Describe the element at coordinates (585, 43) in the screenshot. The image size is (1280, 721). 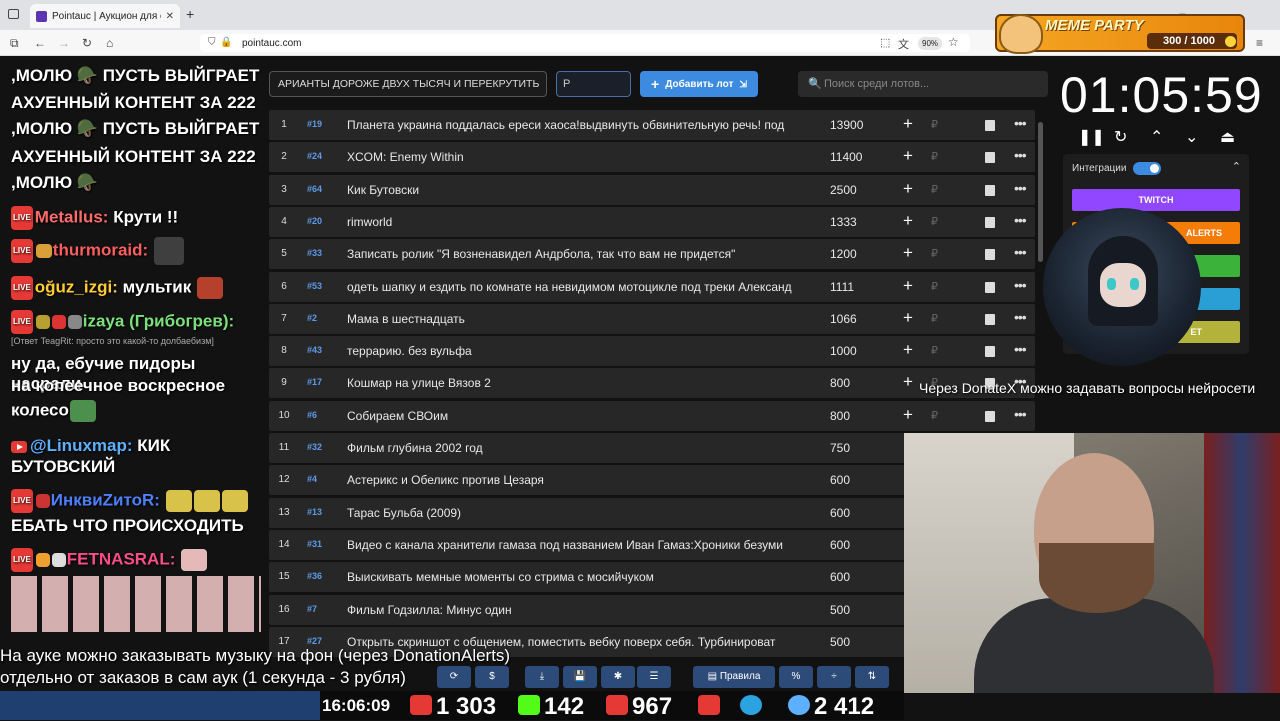
I see `address-bar: ⛉ 🔒 pointauc.com ⬚ 文 ☆` at that location.